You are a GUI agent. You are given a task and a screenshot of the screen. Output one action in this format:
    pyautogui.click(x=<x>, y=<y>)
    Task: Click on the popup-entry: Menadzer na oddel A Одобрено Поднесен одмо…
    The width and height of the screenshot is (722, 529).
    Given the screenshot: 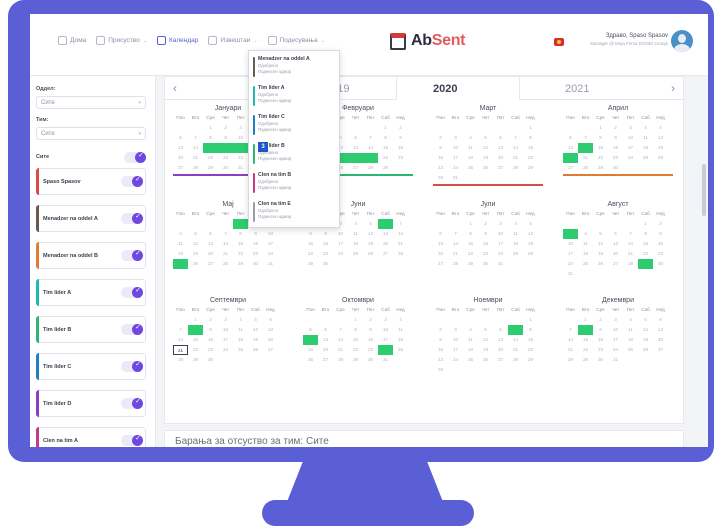 What is the action you would take?
    pyautogui.click(x=294, y=68)
    